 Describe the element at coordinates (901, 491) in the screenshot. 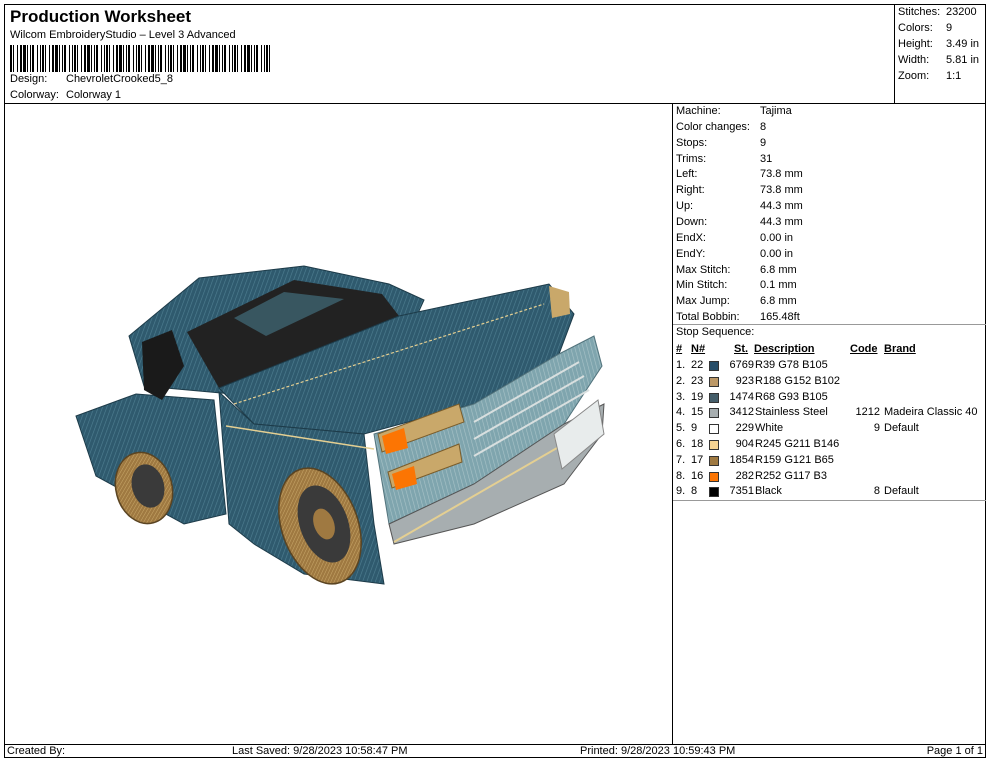

I see `row-brand: Default` at that location.